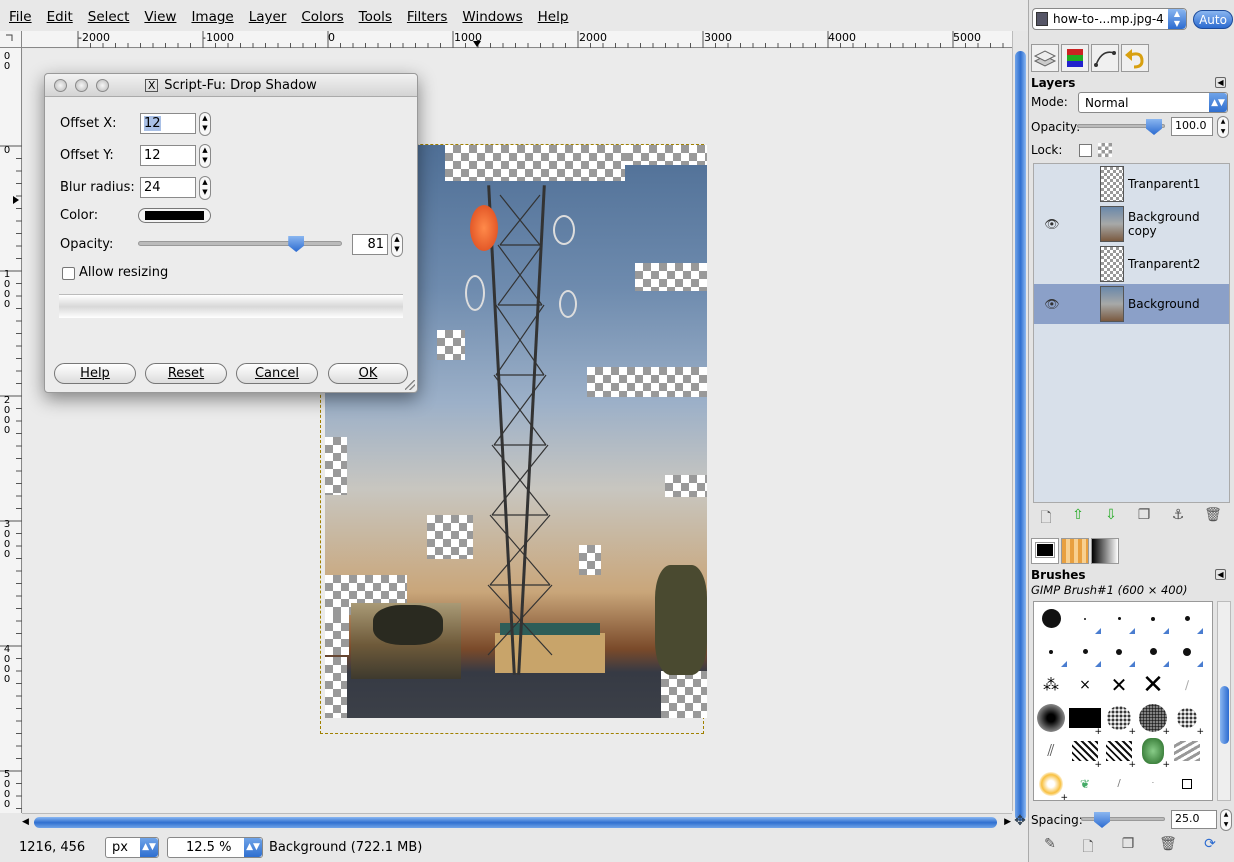  What do you see at coordinates (1131, 264) in the screenshot?
I see `layer-row-tranparent2: Tranparent2` at bounding box center [1131, 264].